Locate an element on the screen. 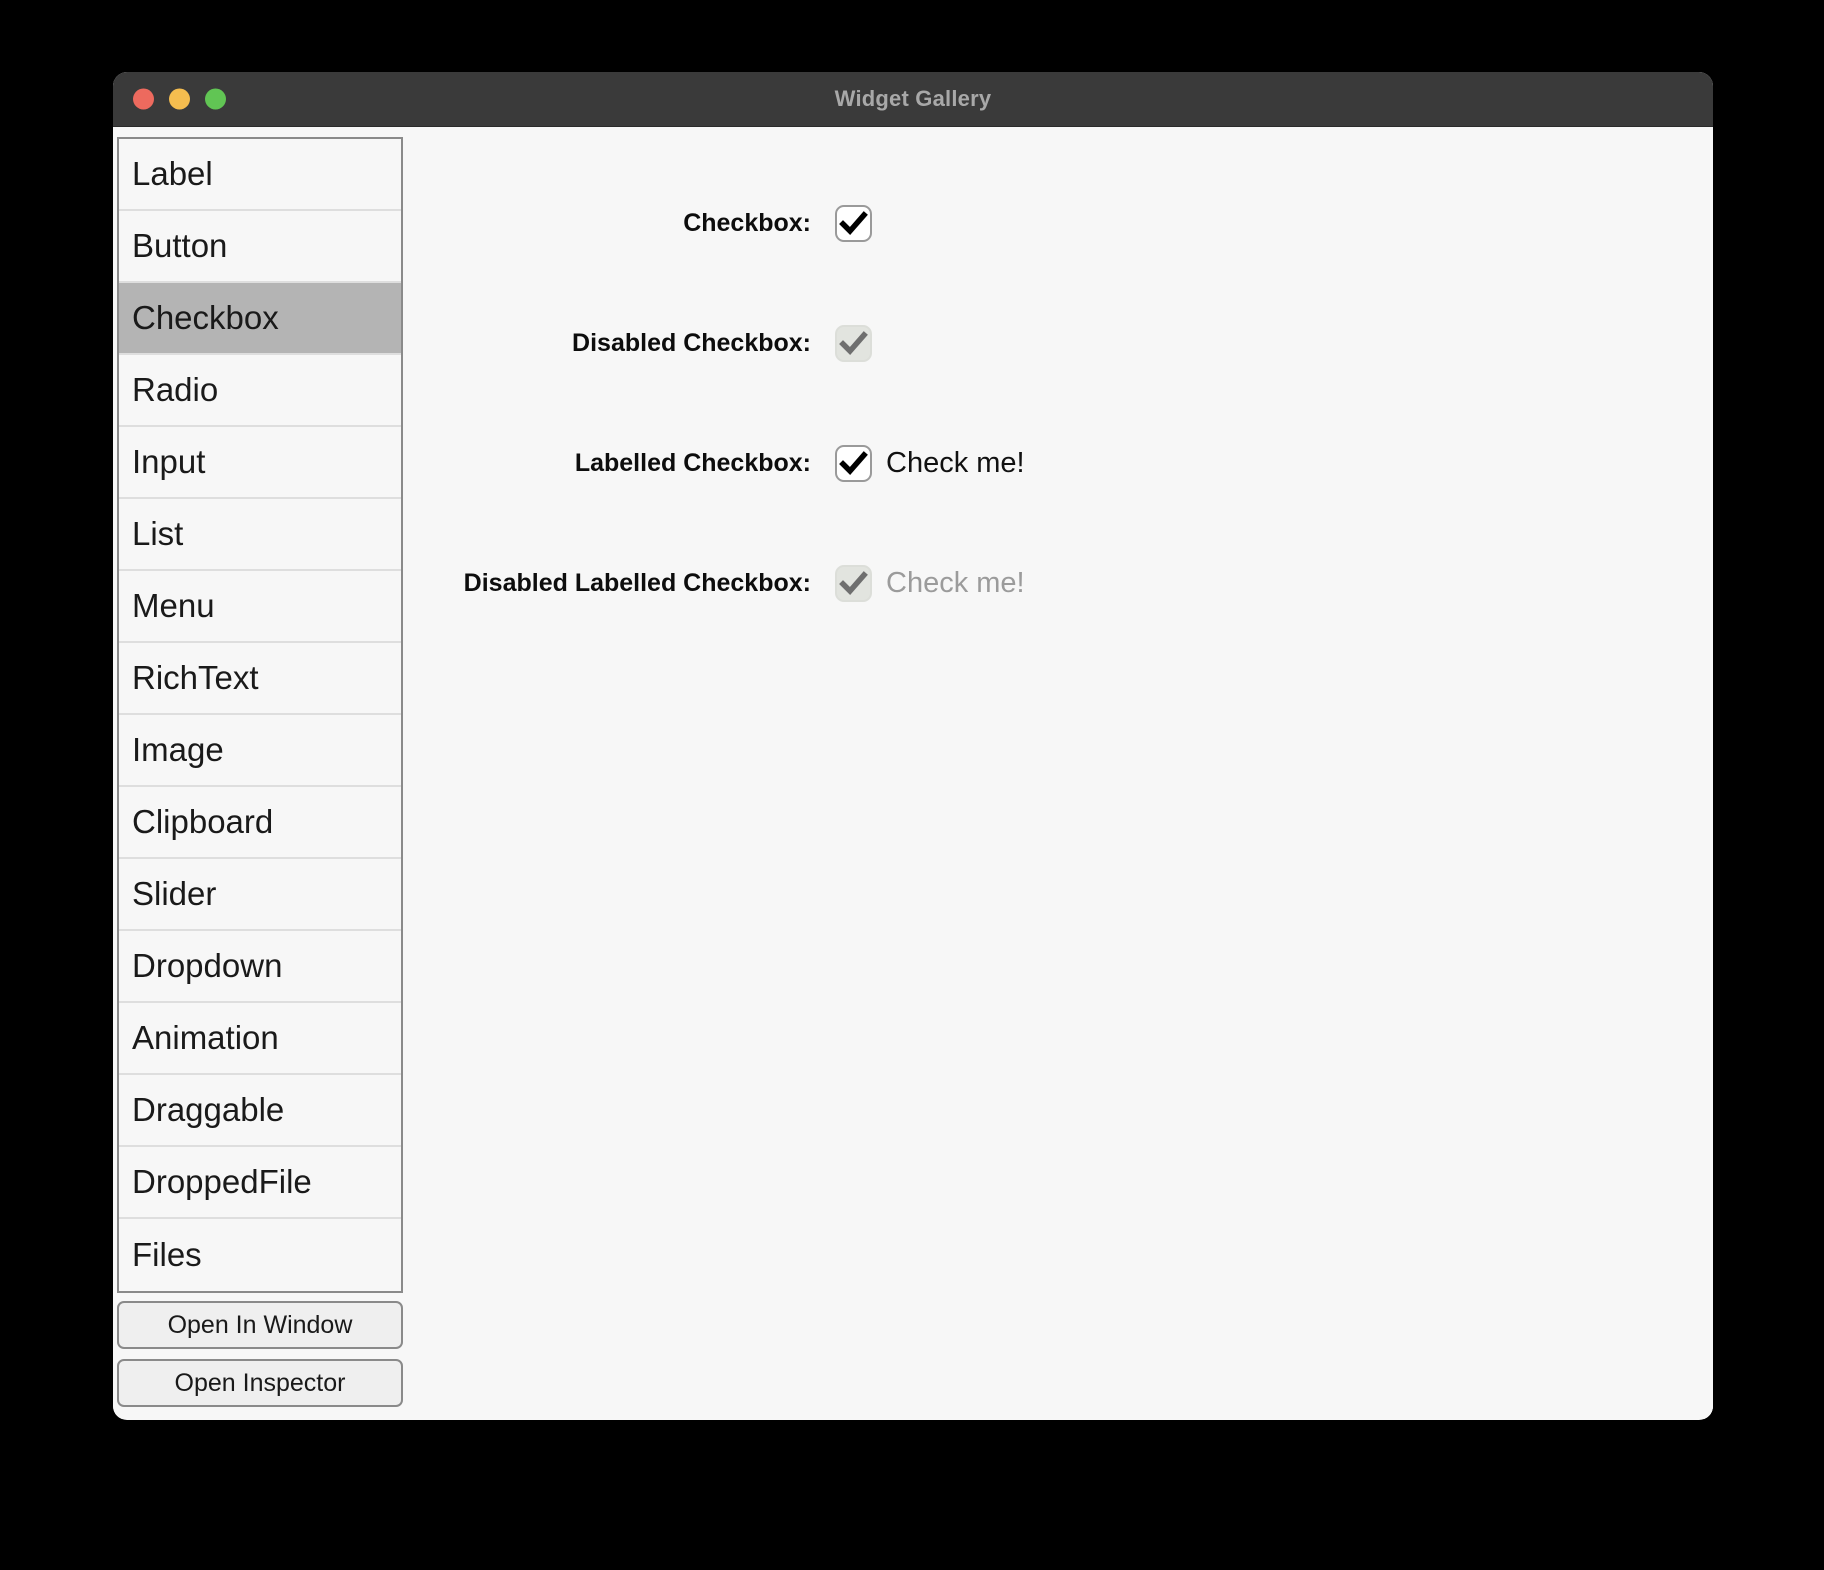  window-title: Widget Gallery is located at coordinates (913, 98).